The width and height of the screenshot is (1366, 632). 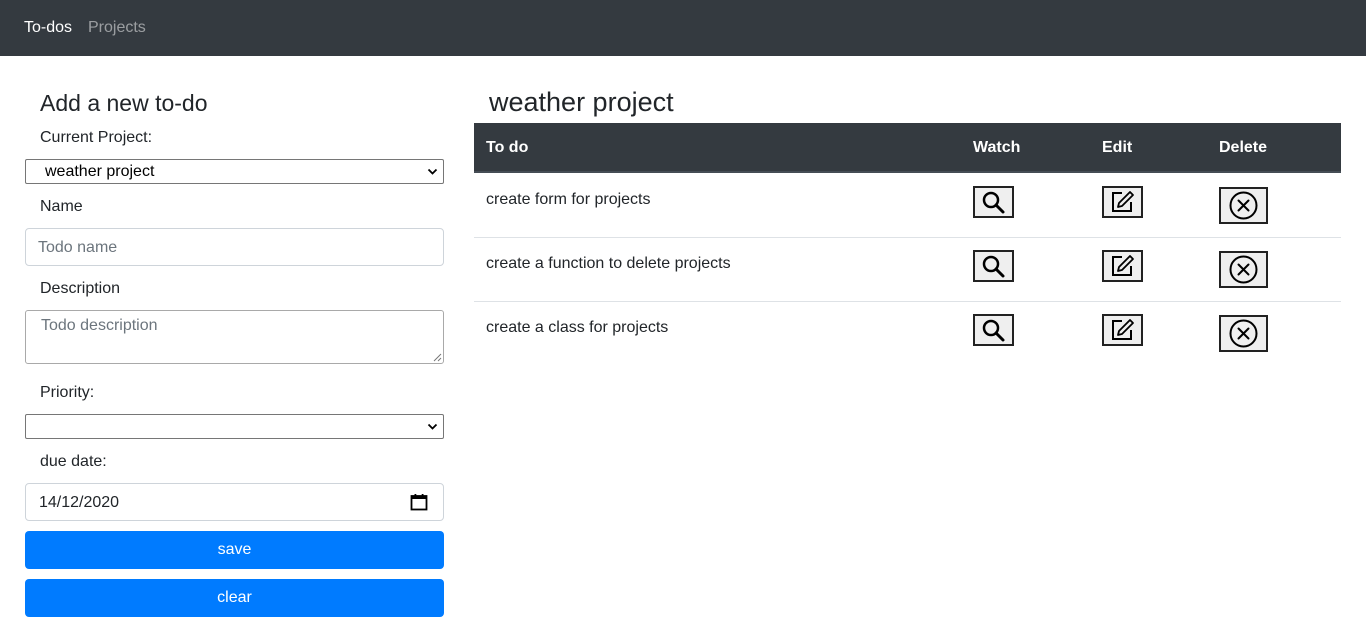 I want to click on table-header: To do Watch Edit Delete, so click(x=907, y=148).